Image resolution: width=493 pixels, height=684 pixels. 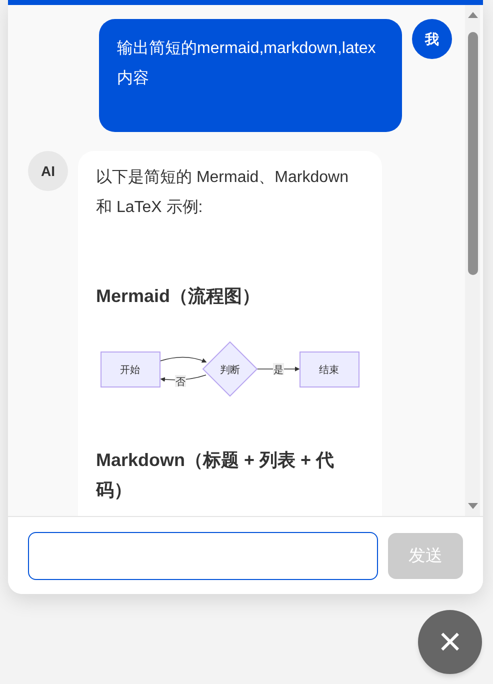 I want to click on message-text: 以下是简短的 Mermaid、Markdown 和 LaTeX 示例:, so click(x=223, y=193).